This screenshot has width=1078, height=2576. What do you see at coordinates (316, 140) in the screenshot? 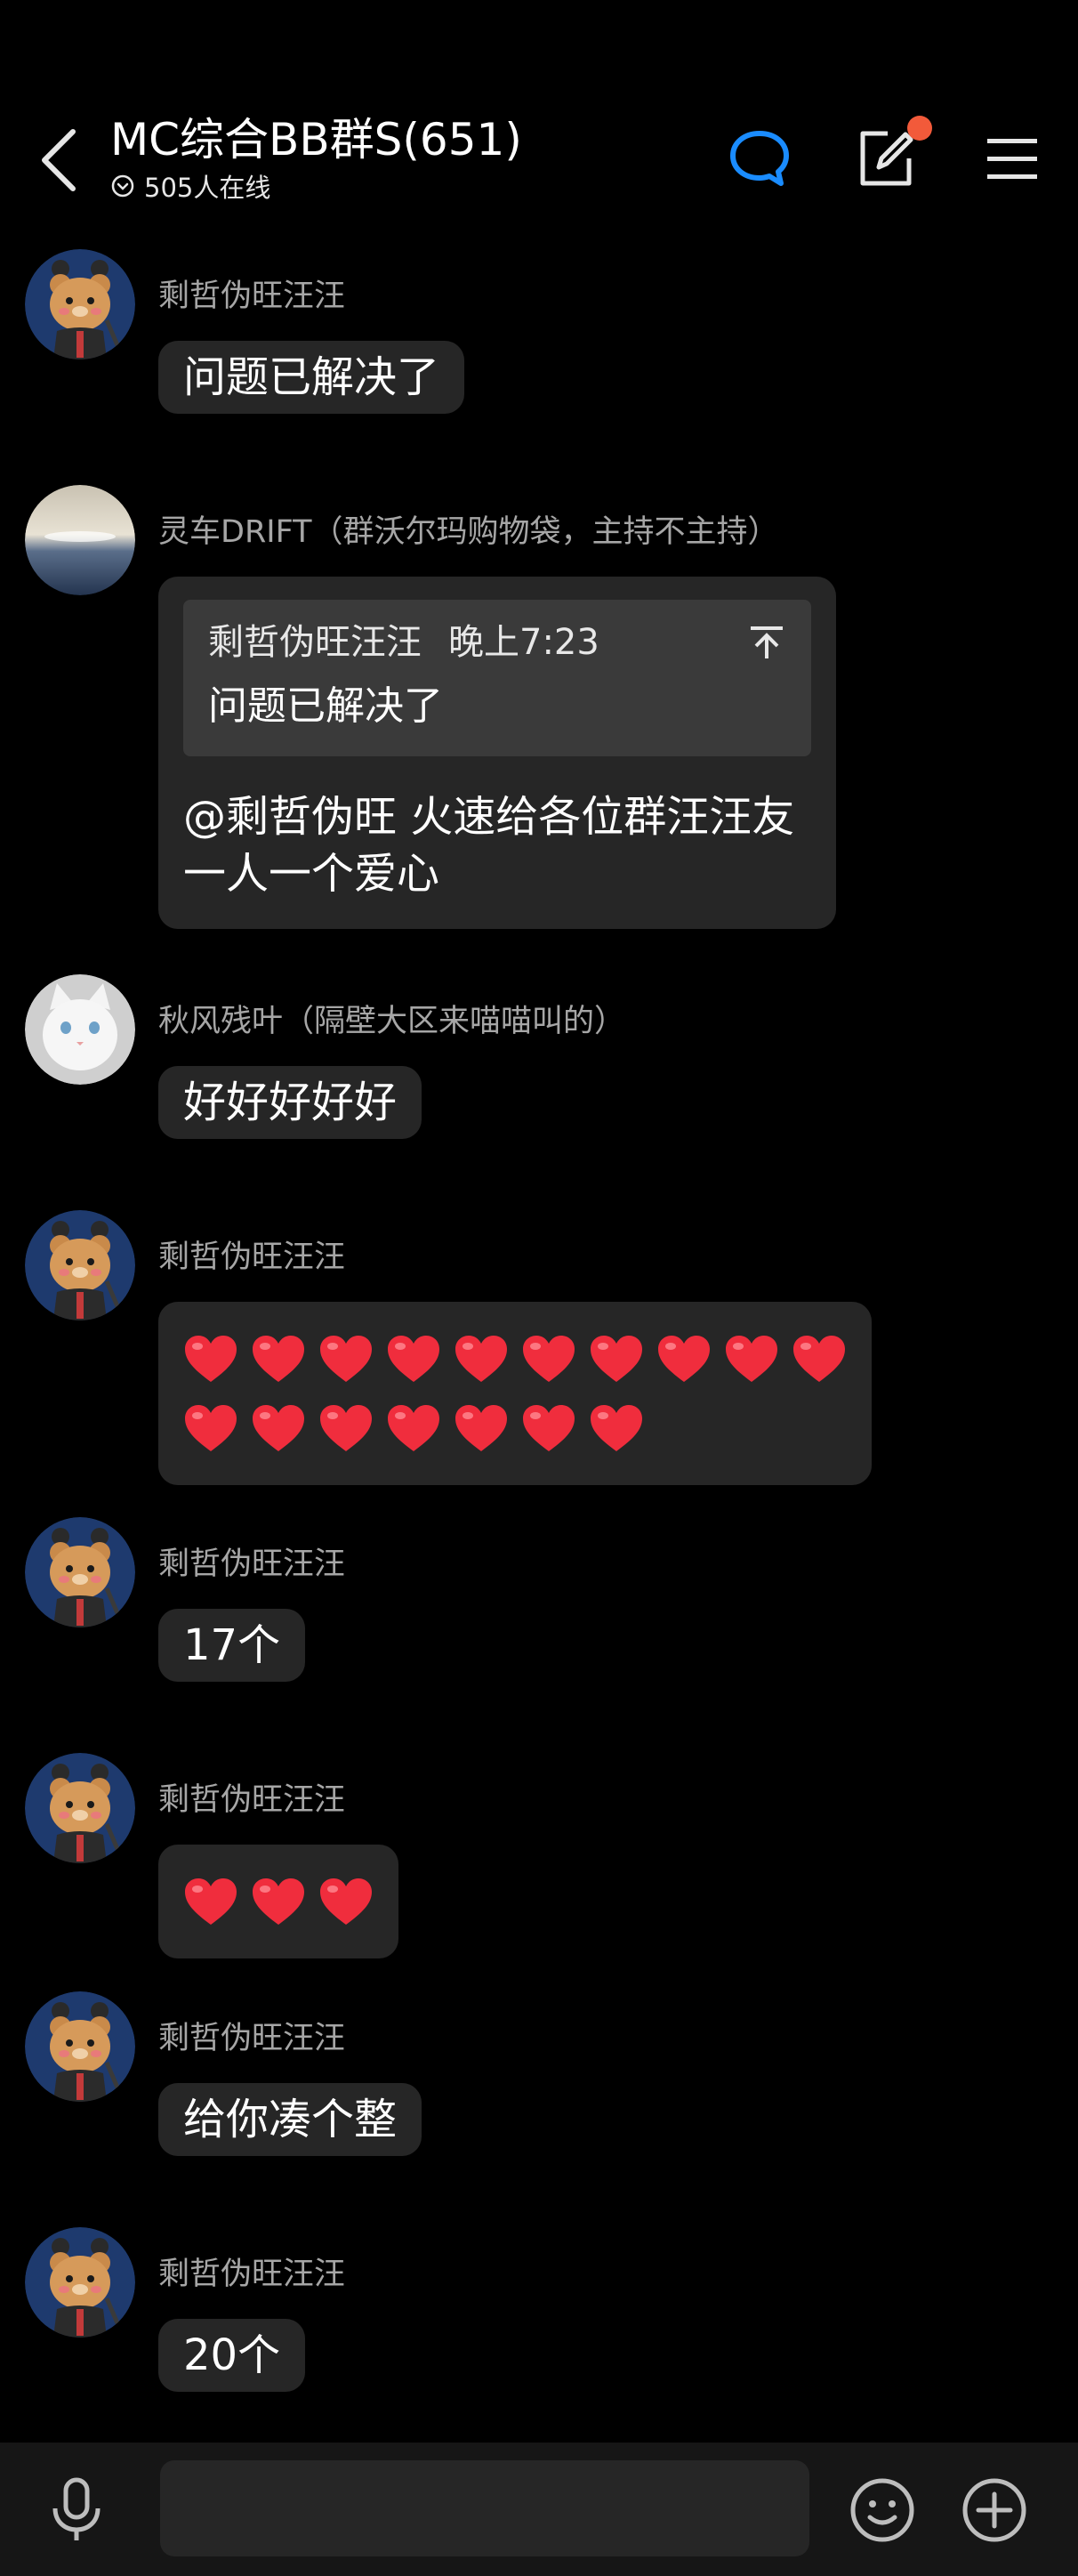
I see `group-title: MC综合BB群S(651)` at bounding box center [316, 140].